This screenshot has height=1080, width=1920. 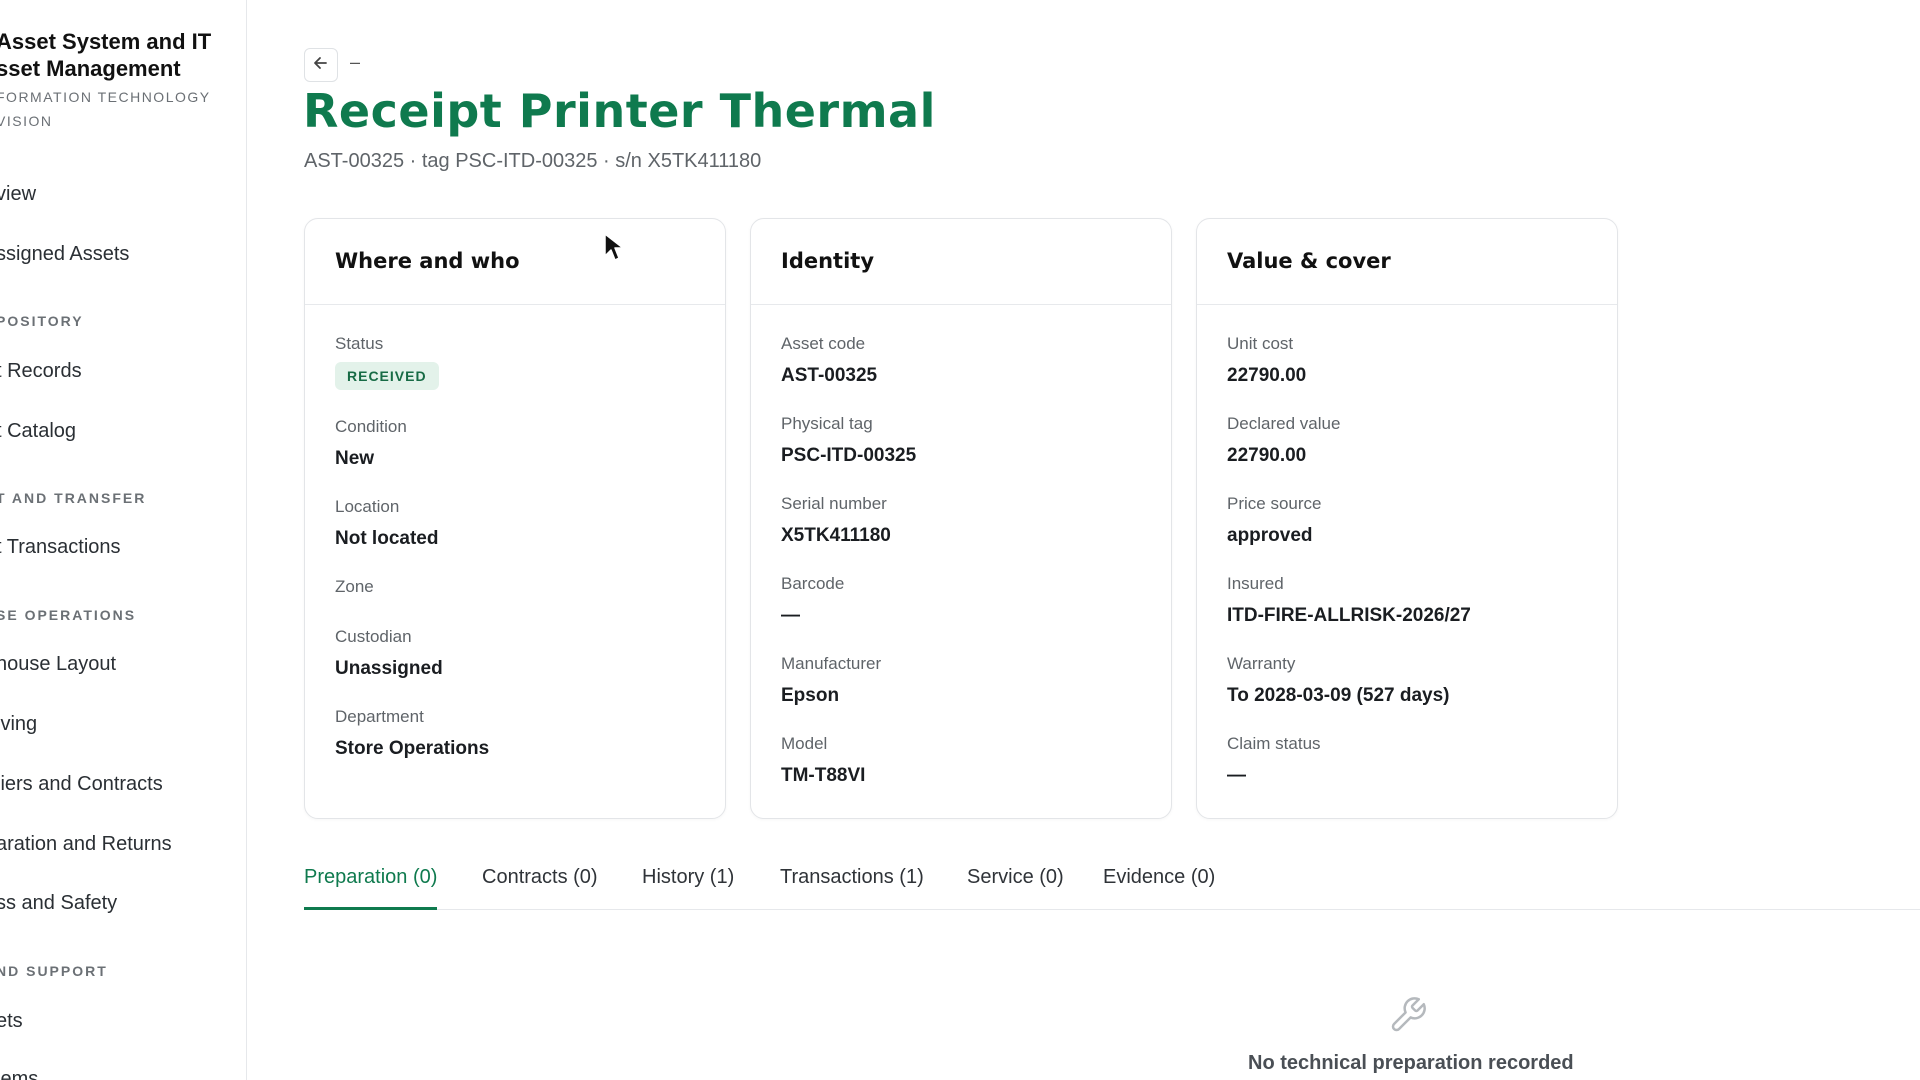 What do you see at coordinates (1274, 760) in the screenshot?
I see `field-claim-status: Claim status —` at bounding box center [1274, 760].